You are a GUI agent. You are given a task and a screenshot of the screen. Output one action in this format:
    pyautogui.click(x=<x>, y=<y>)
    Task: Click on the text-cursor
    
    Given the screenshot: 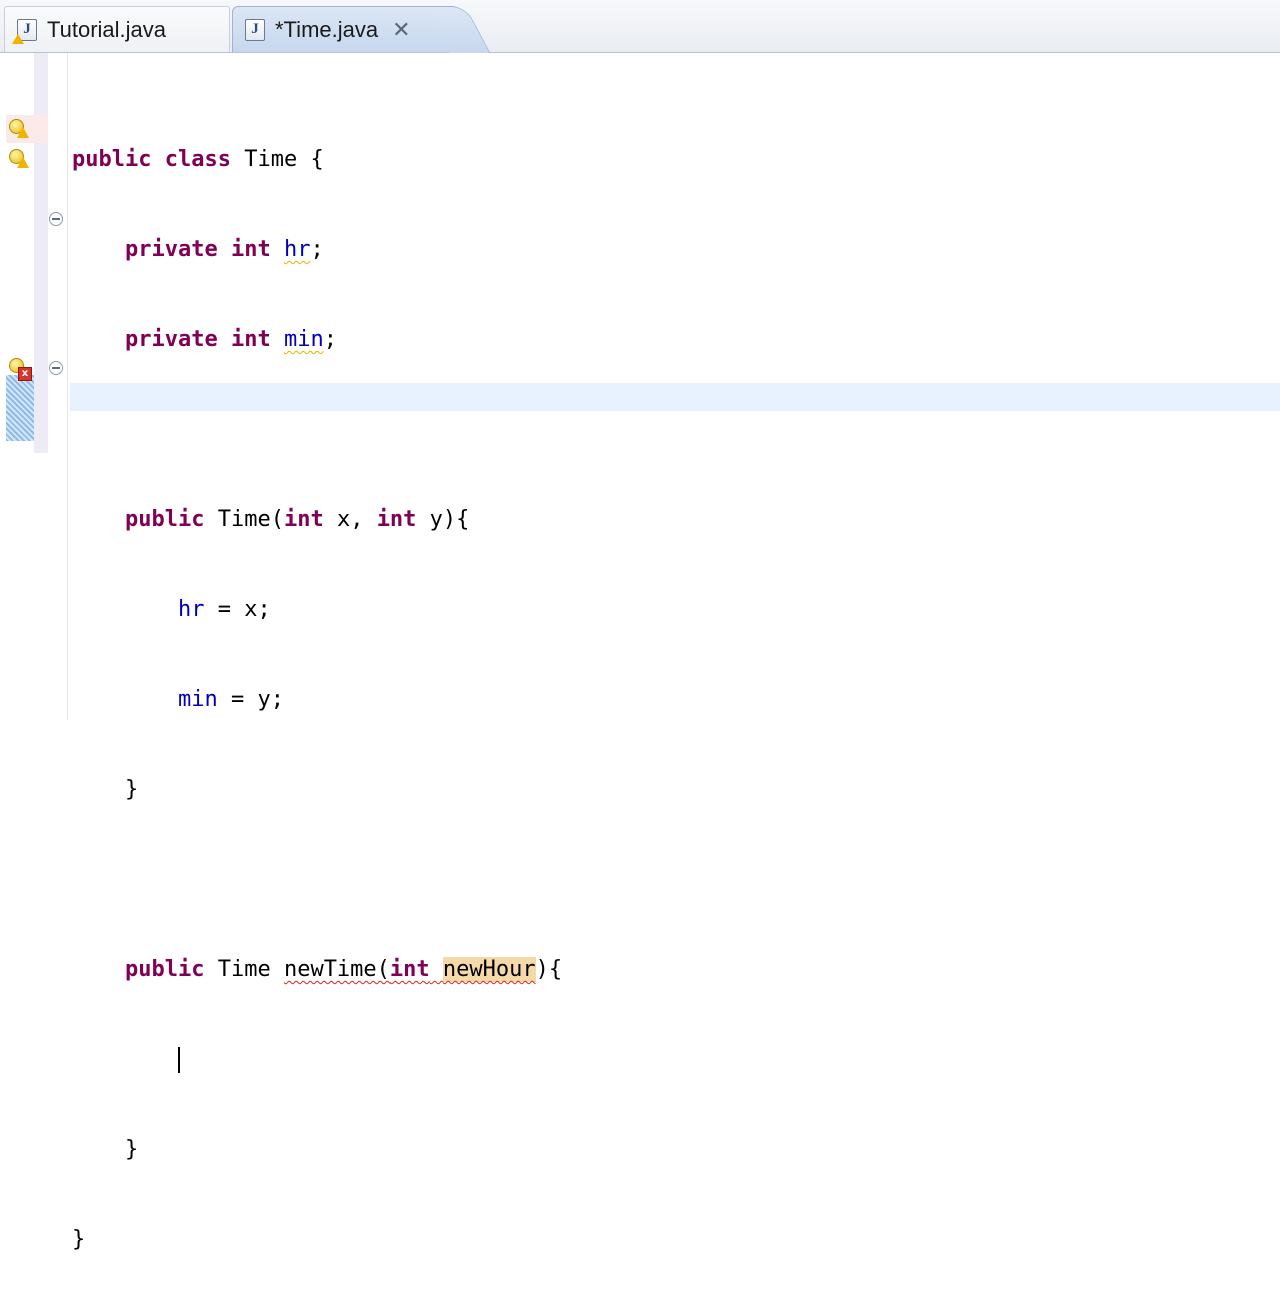 What is the action you would take?
    pyautogui.click(x=178, y=1060)
    